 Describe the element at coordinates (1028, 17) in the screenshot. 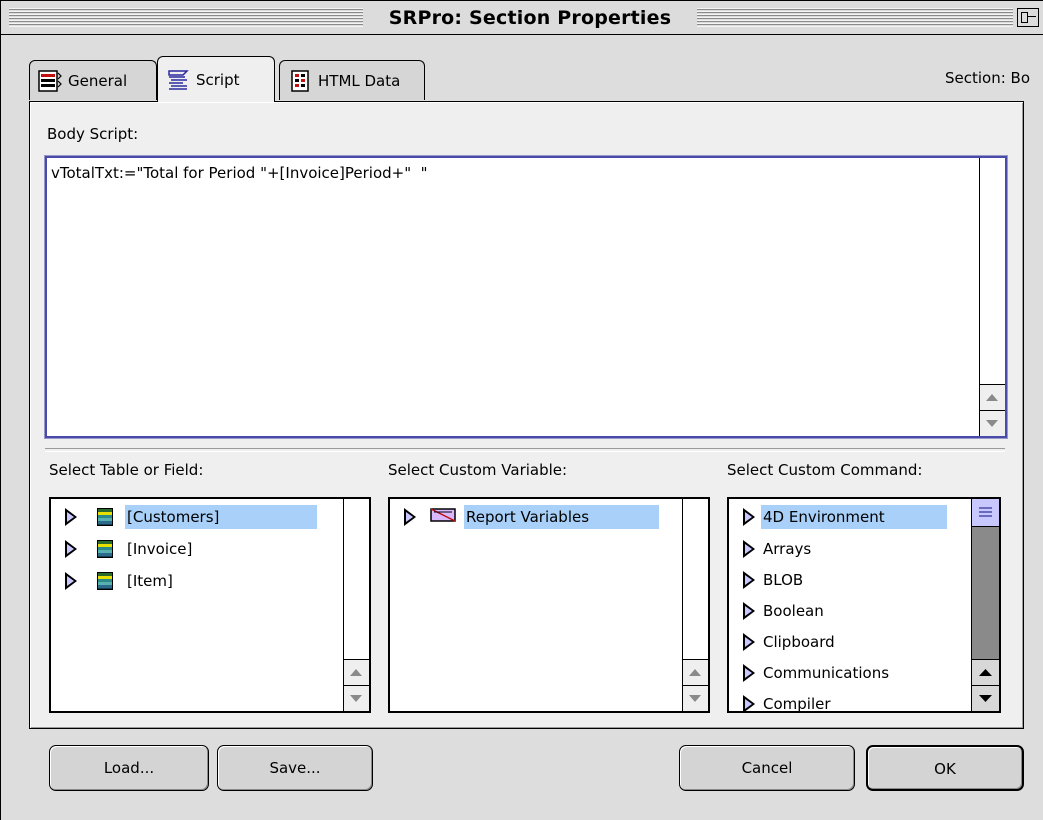

I see `collapse-box-icon` at that location.